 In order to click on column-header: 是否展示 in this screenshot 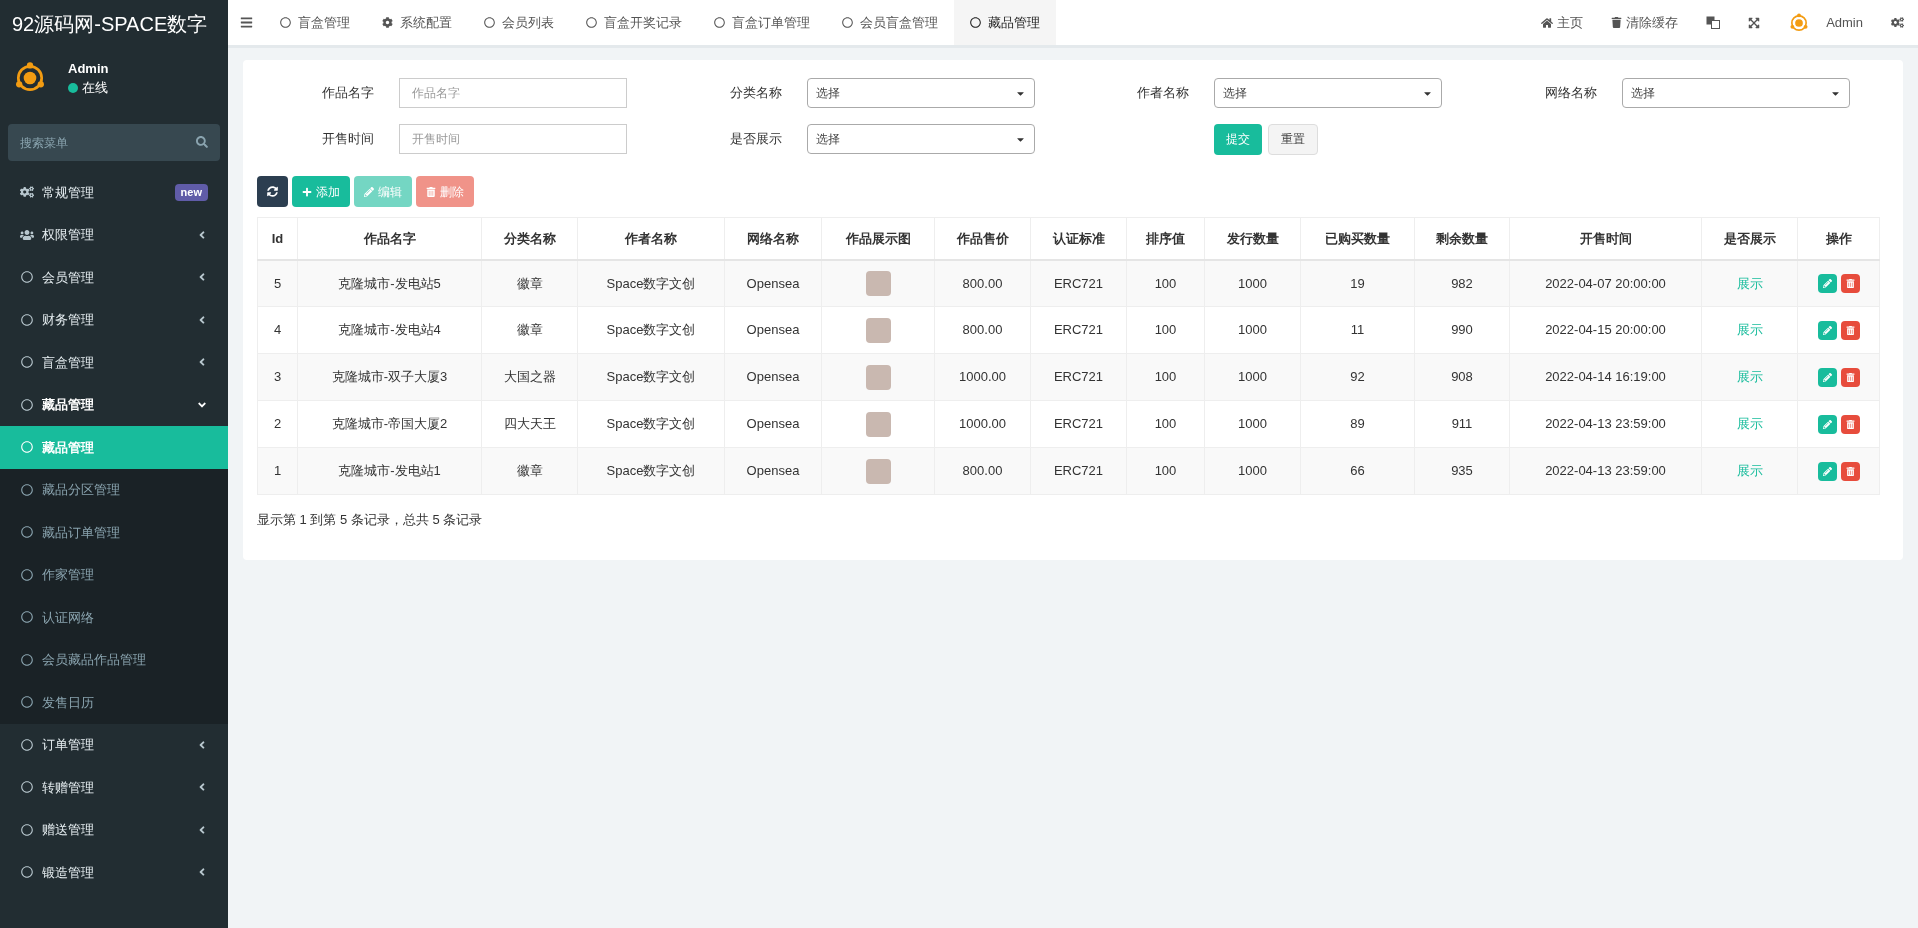, I will do `click(1749, 238)`.